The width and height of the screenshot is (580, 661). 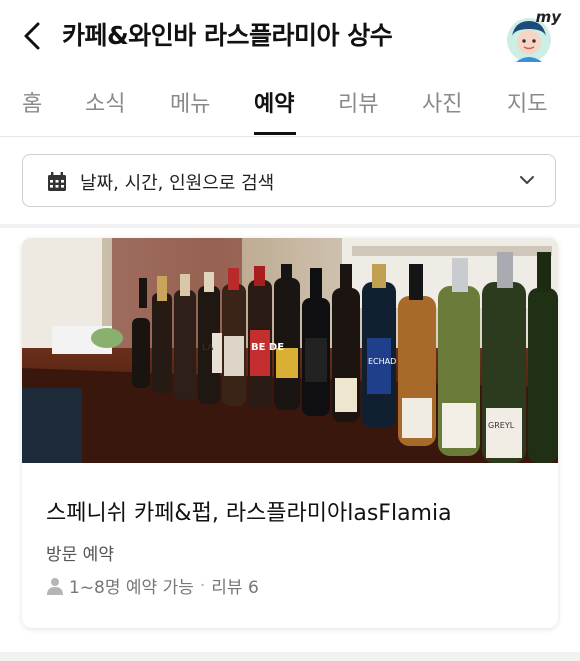 I want to click on reservation-meta: 1~8명 예약 가능 · 리뷰 6, so click(x=152, y=585).